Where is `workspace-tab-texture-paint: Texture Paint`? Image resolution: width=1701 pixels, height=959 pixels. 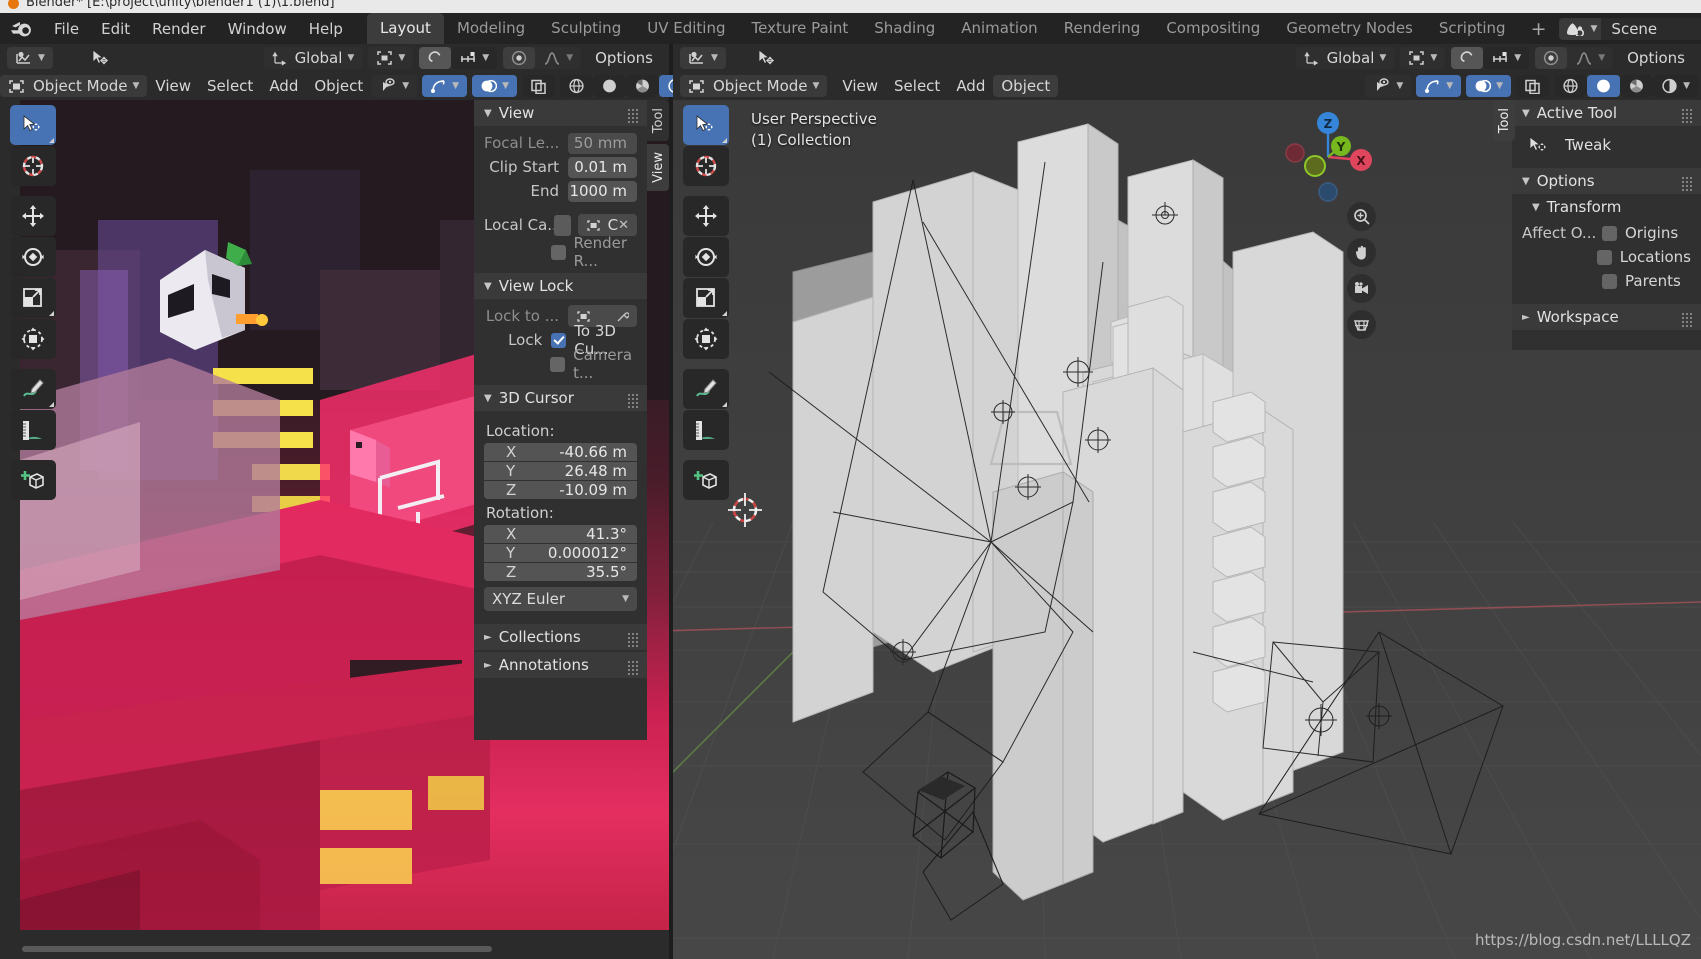
workspace-tab-texture-paint: Texture Paint is located at coordinates (799, 28).